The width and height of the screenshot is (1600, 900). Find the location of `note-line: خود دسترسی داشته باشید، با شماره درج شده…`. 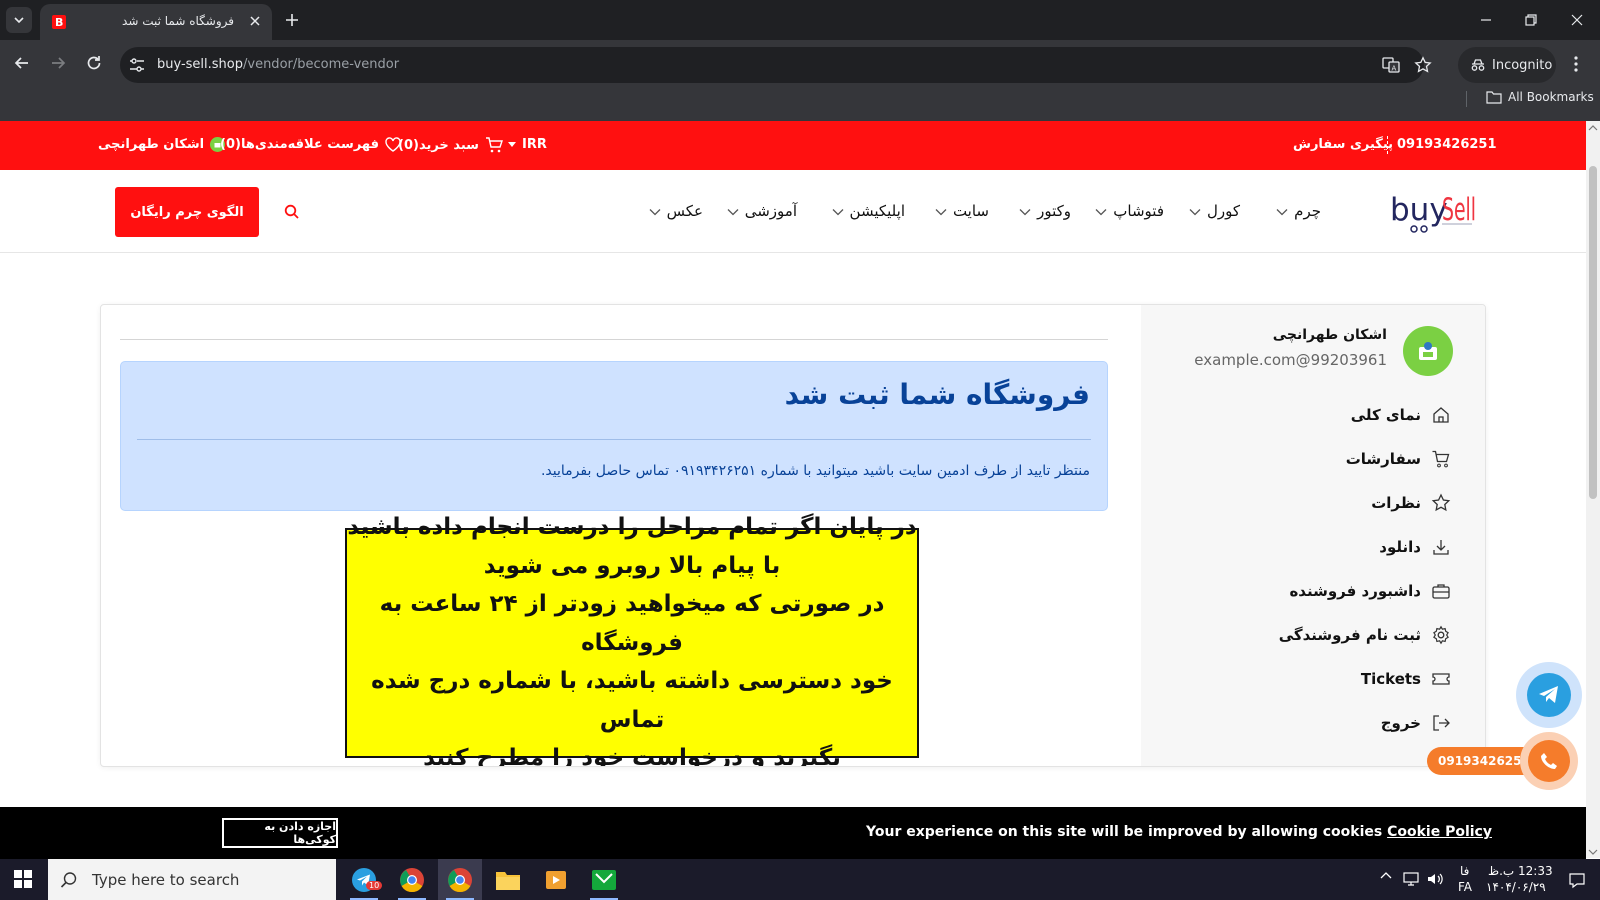

note-line: خود دسترسی داشته باشید، با شماره درج شده… is located at coordinates (632, 700).